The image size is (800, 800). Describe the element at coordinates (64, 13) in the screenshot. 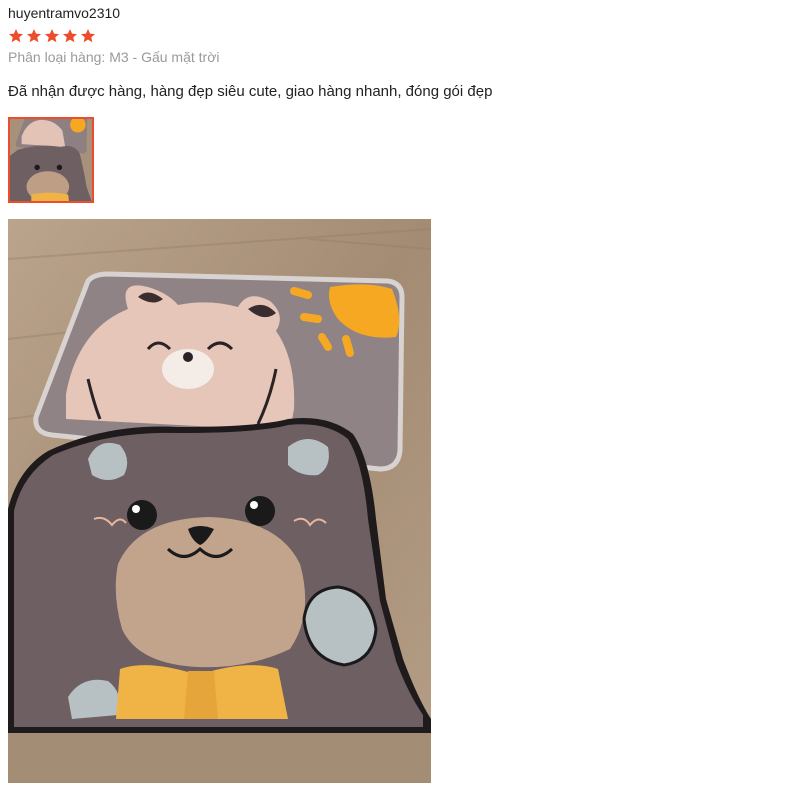

I see `reviewer-username: huyentramvo2310` at that location.